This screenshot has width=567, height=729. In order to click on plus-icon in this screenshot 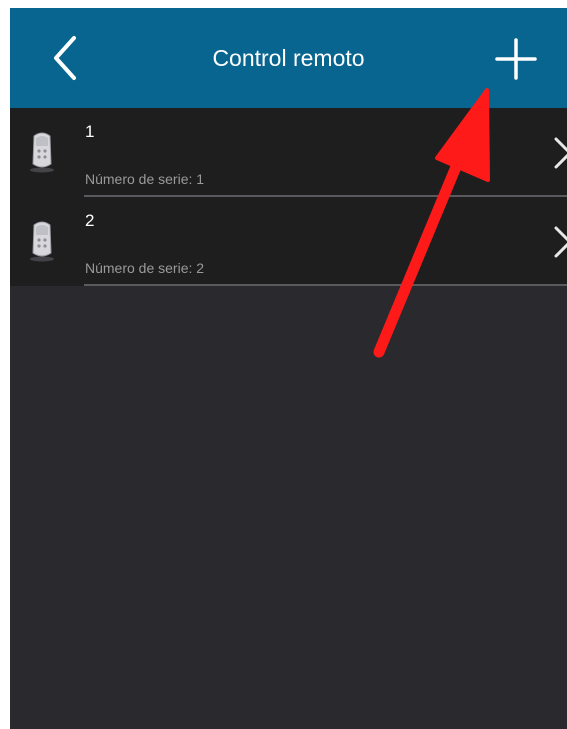, I will do `click(516, 59)`.